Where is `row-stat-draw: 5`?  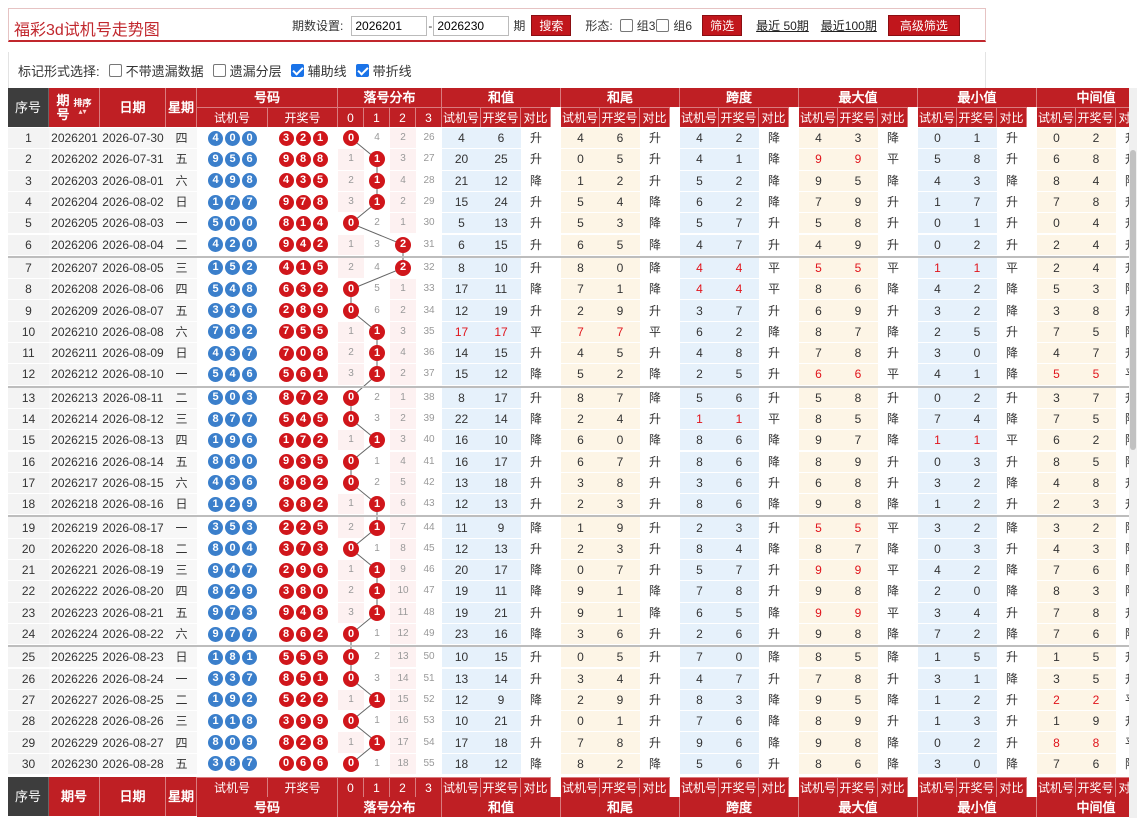 row-stat-draw: 5 is located at coordinates (1096, 374).